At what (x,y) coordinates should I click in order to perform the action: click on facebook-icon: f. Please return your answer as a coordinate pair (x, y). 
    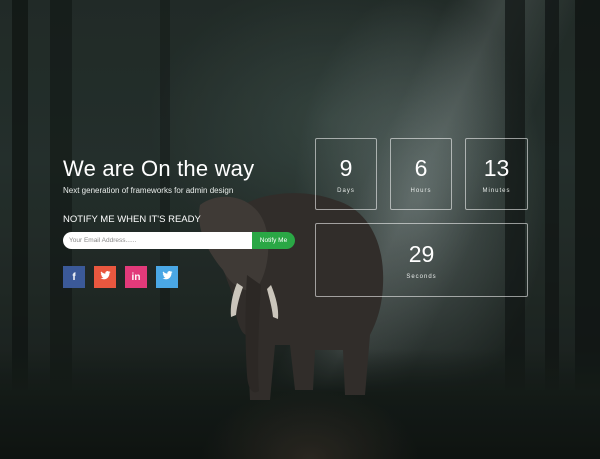
    Looking at the image, I should click on (74, 277).